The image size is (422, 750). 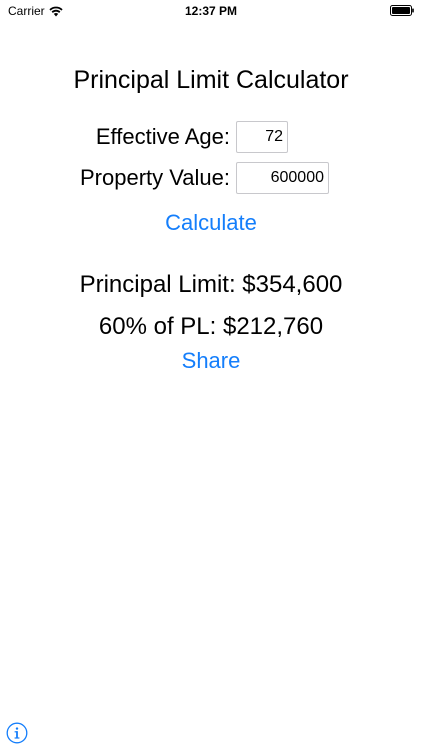 I want to click on property-value-row: Property Value:, so click(x=211, y=178).